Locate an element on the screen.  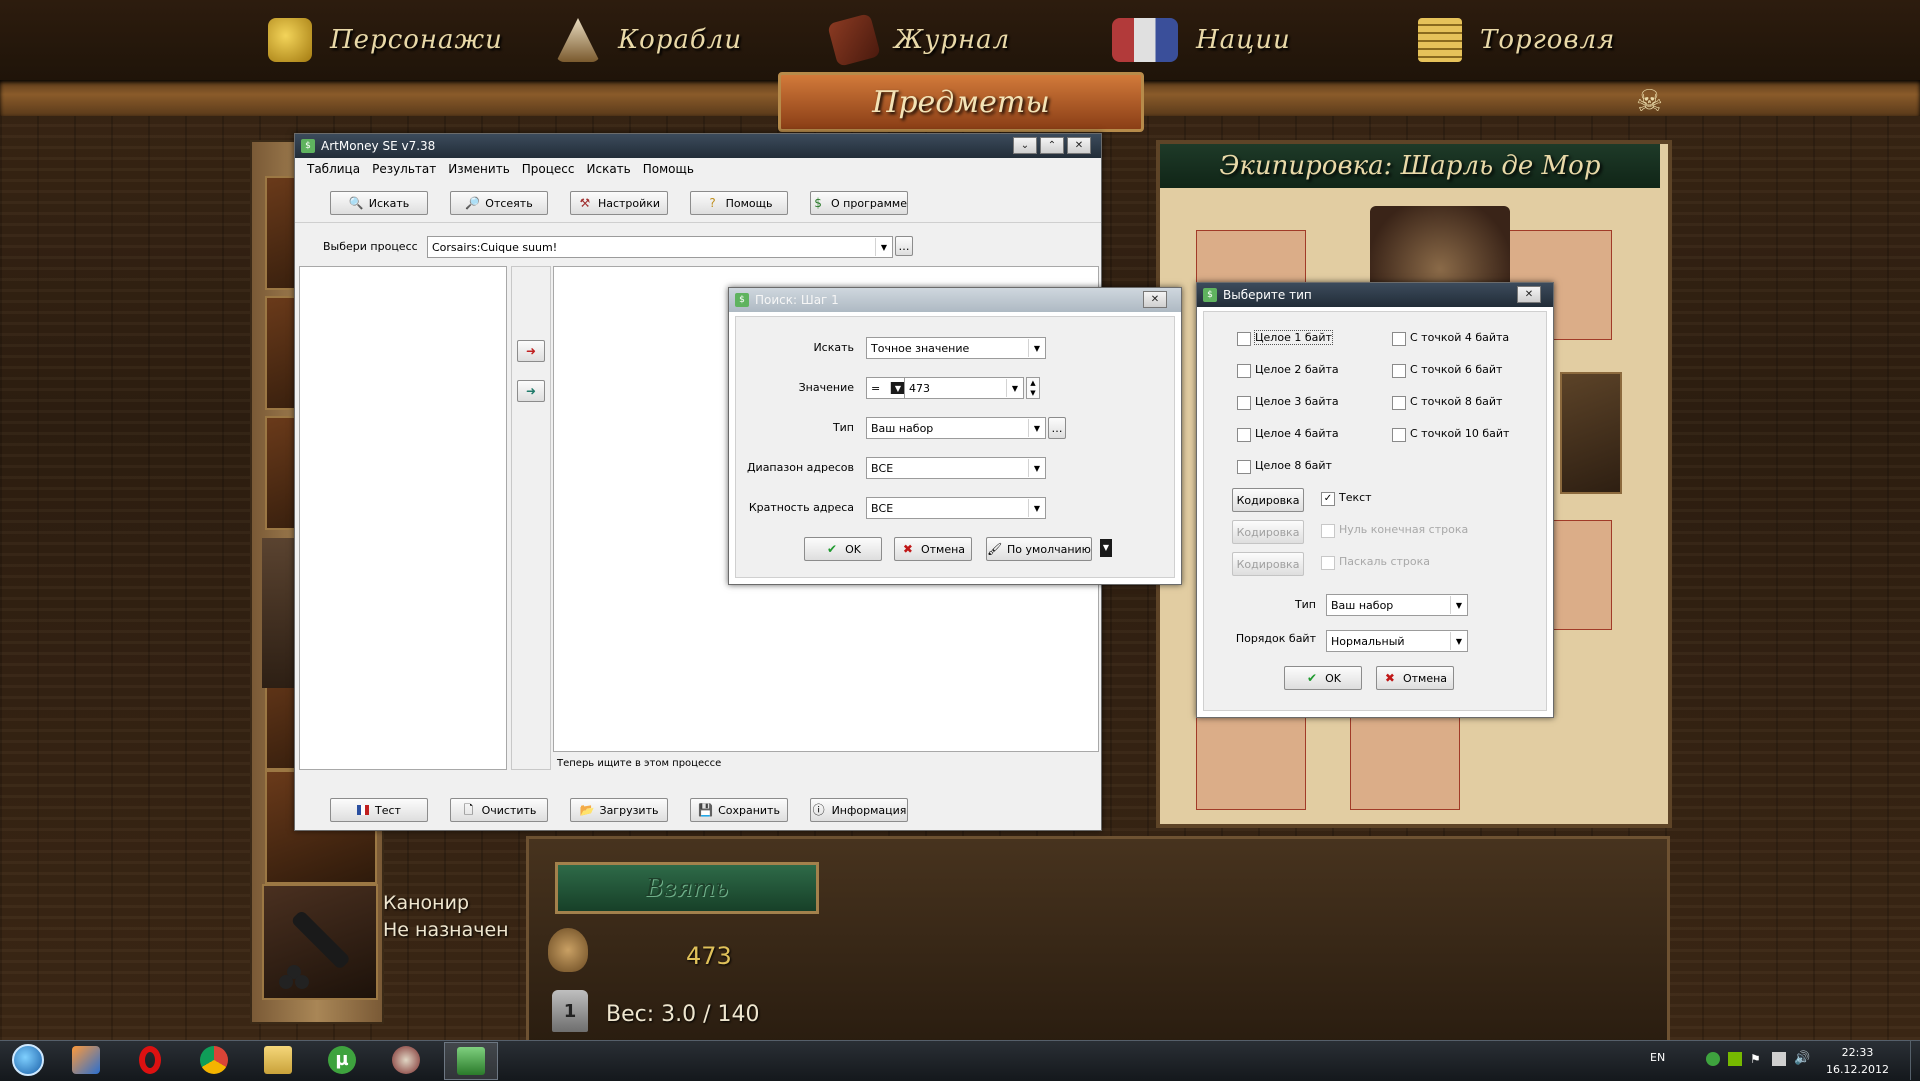
process-select: Corsairs:Cuique suum! ▼ is located at coordinates (660, 247).